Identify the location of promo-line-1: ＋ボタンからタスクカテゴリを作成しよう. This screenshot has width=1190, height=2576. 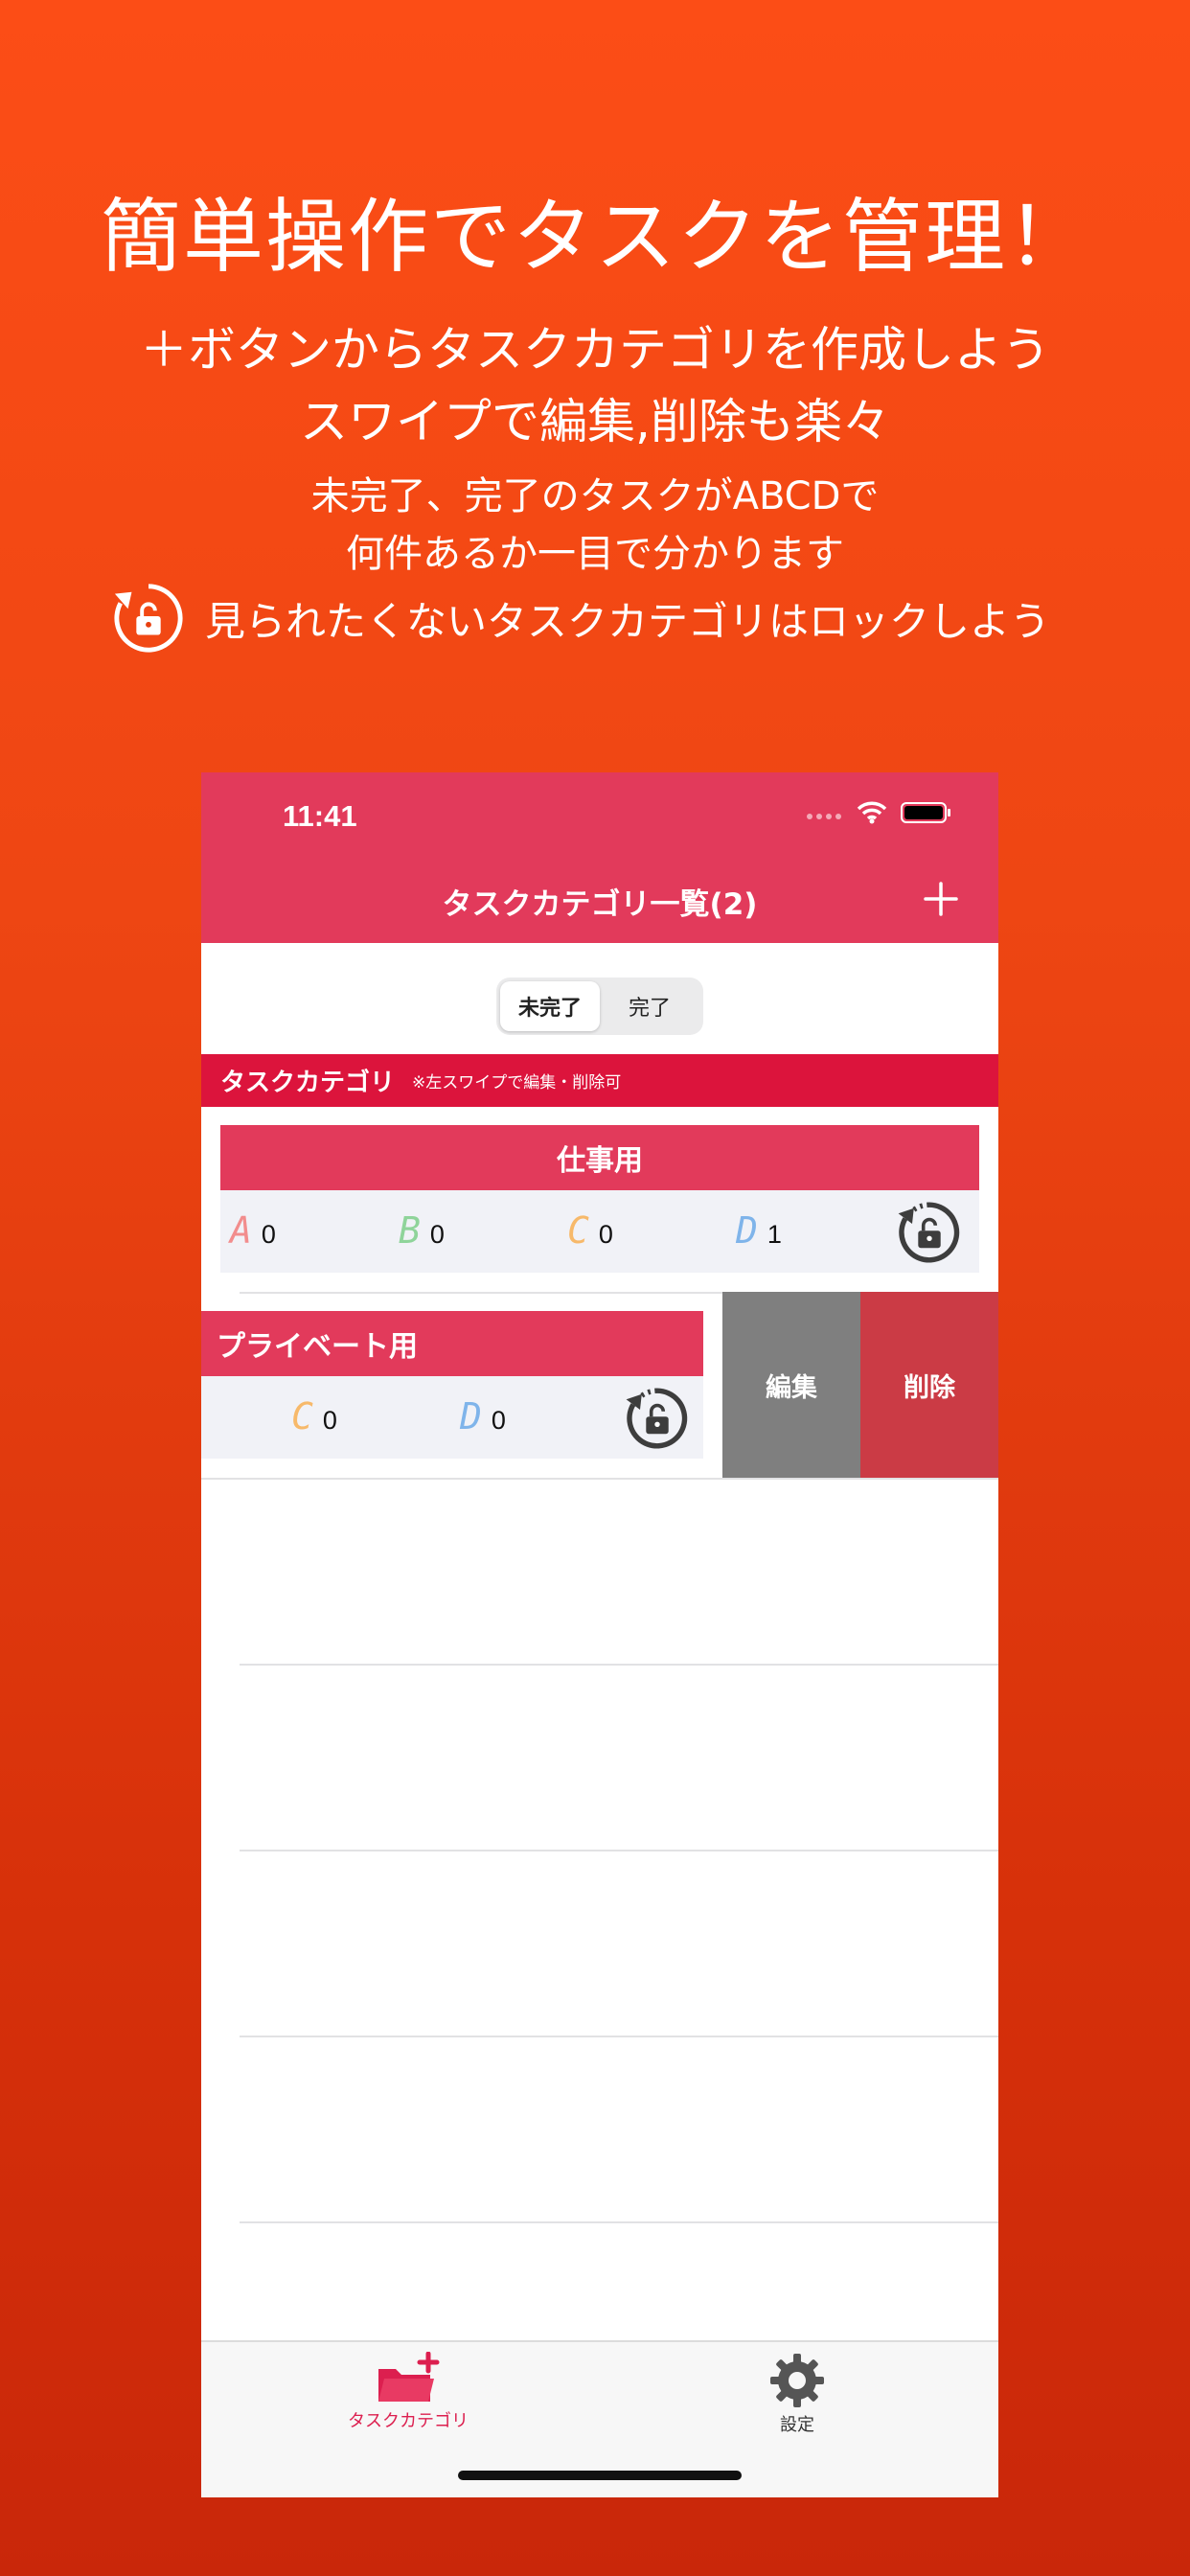
(595, 350).